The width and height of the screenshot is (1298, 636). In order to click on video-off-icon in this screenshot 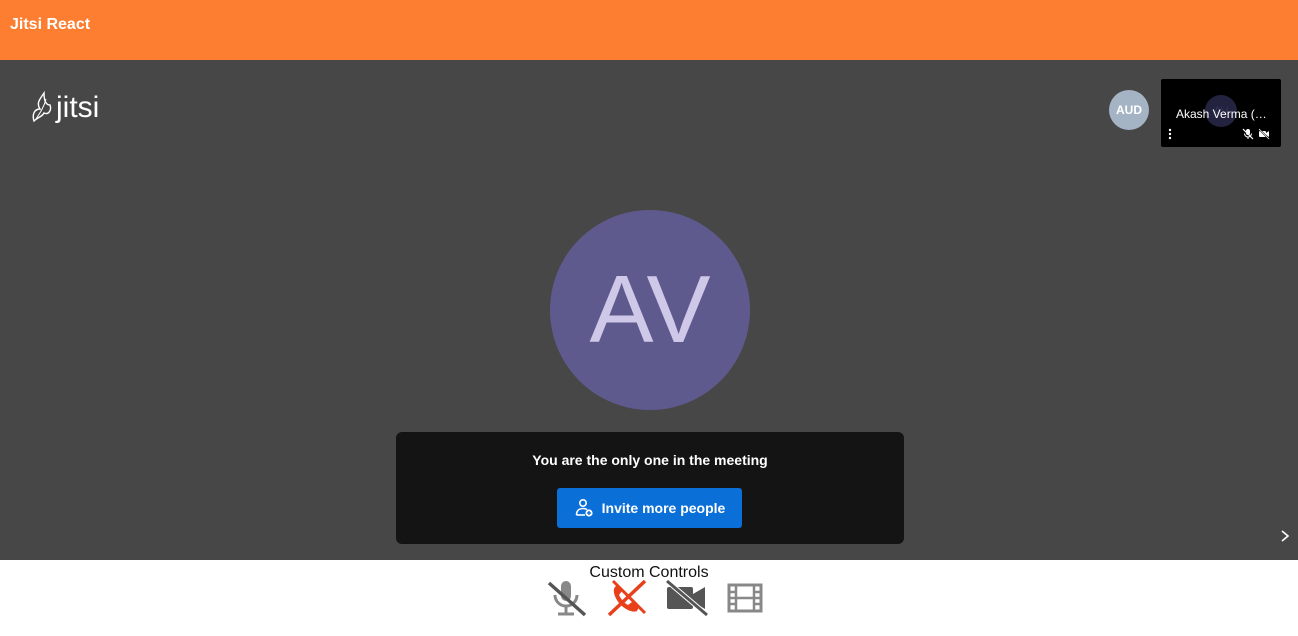, I will do `click(687, 598)`.